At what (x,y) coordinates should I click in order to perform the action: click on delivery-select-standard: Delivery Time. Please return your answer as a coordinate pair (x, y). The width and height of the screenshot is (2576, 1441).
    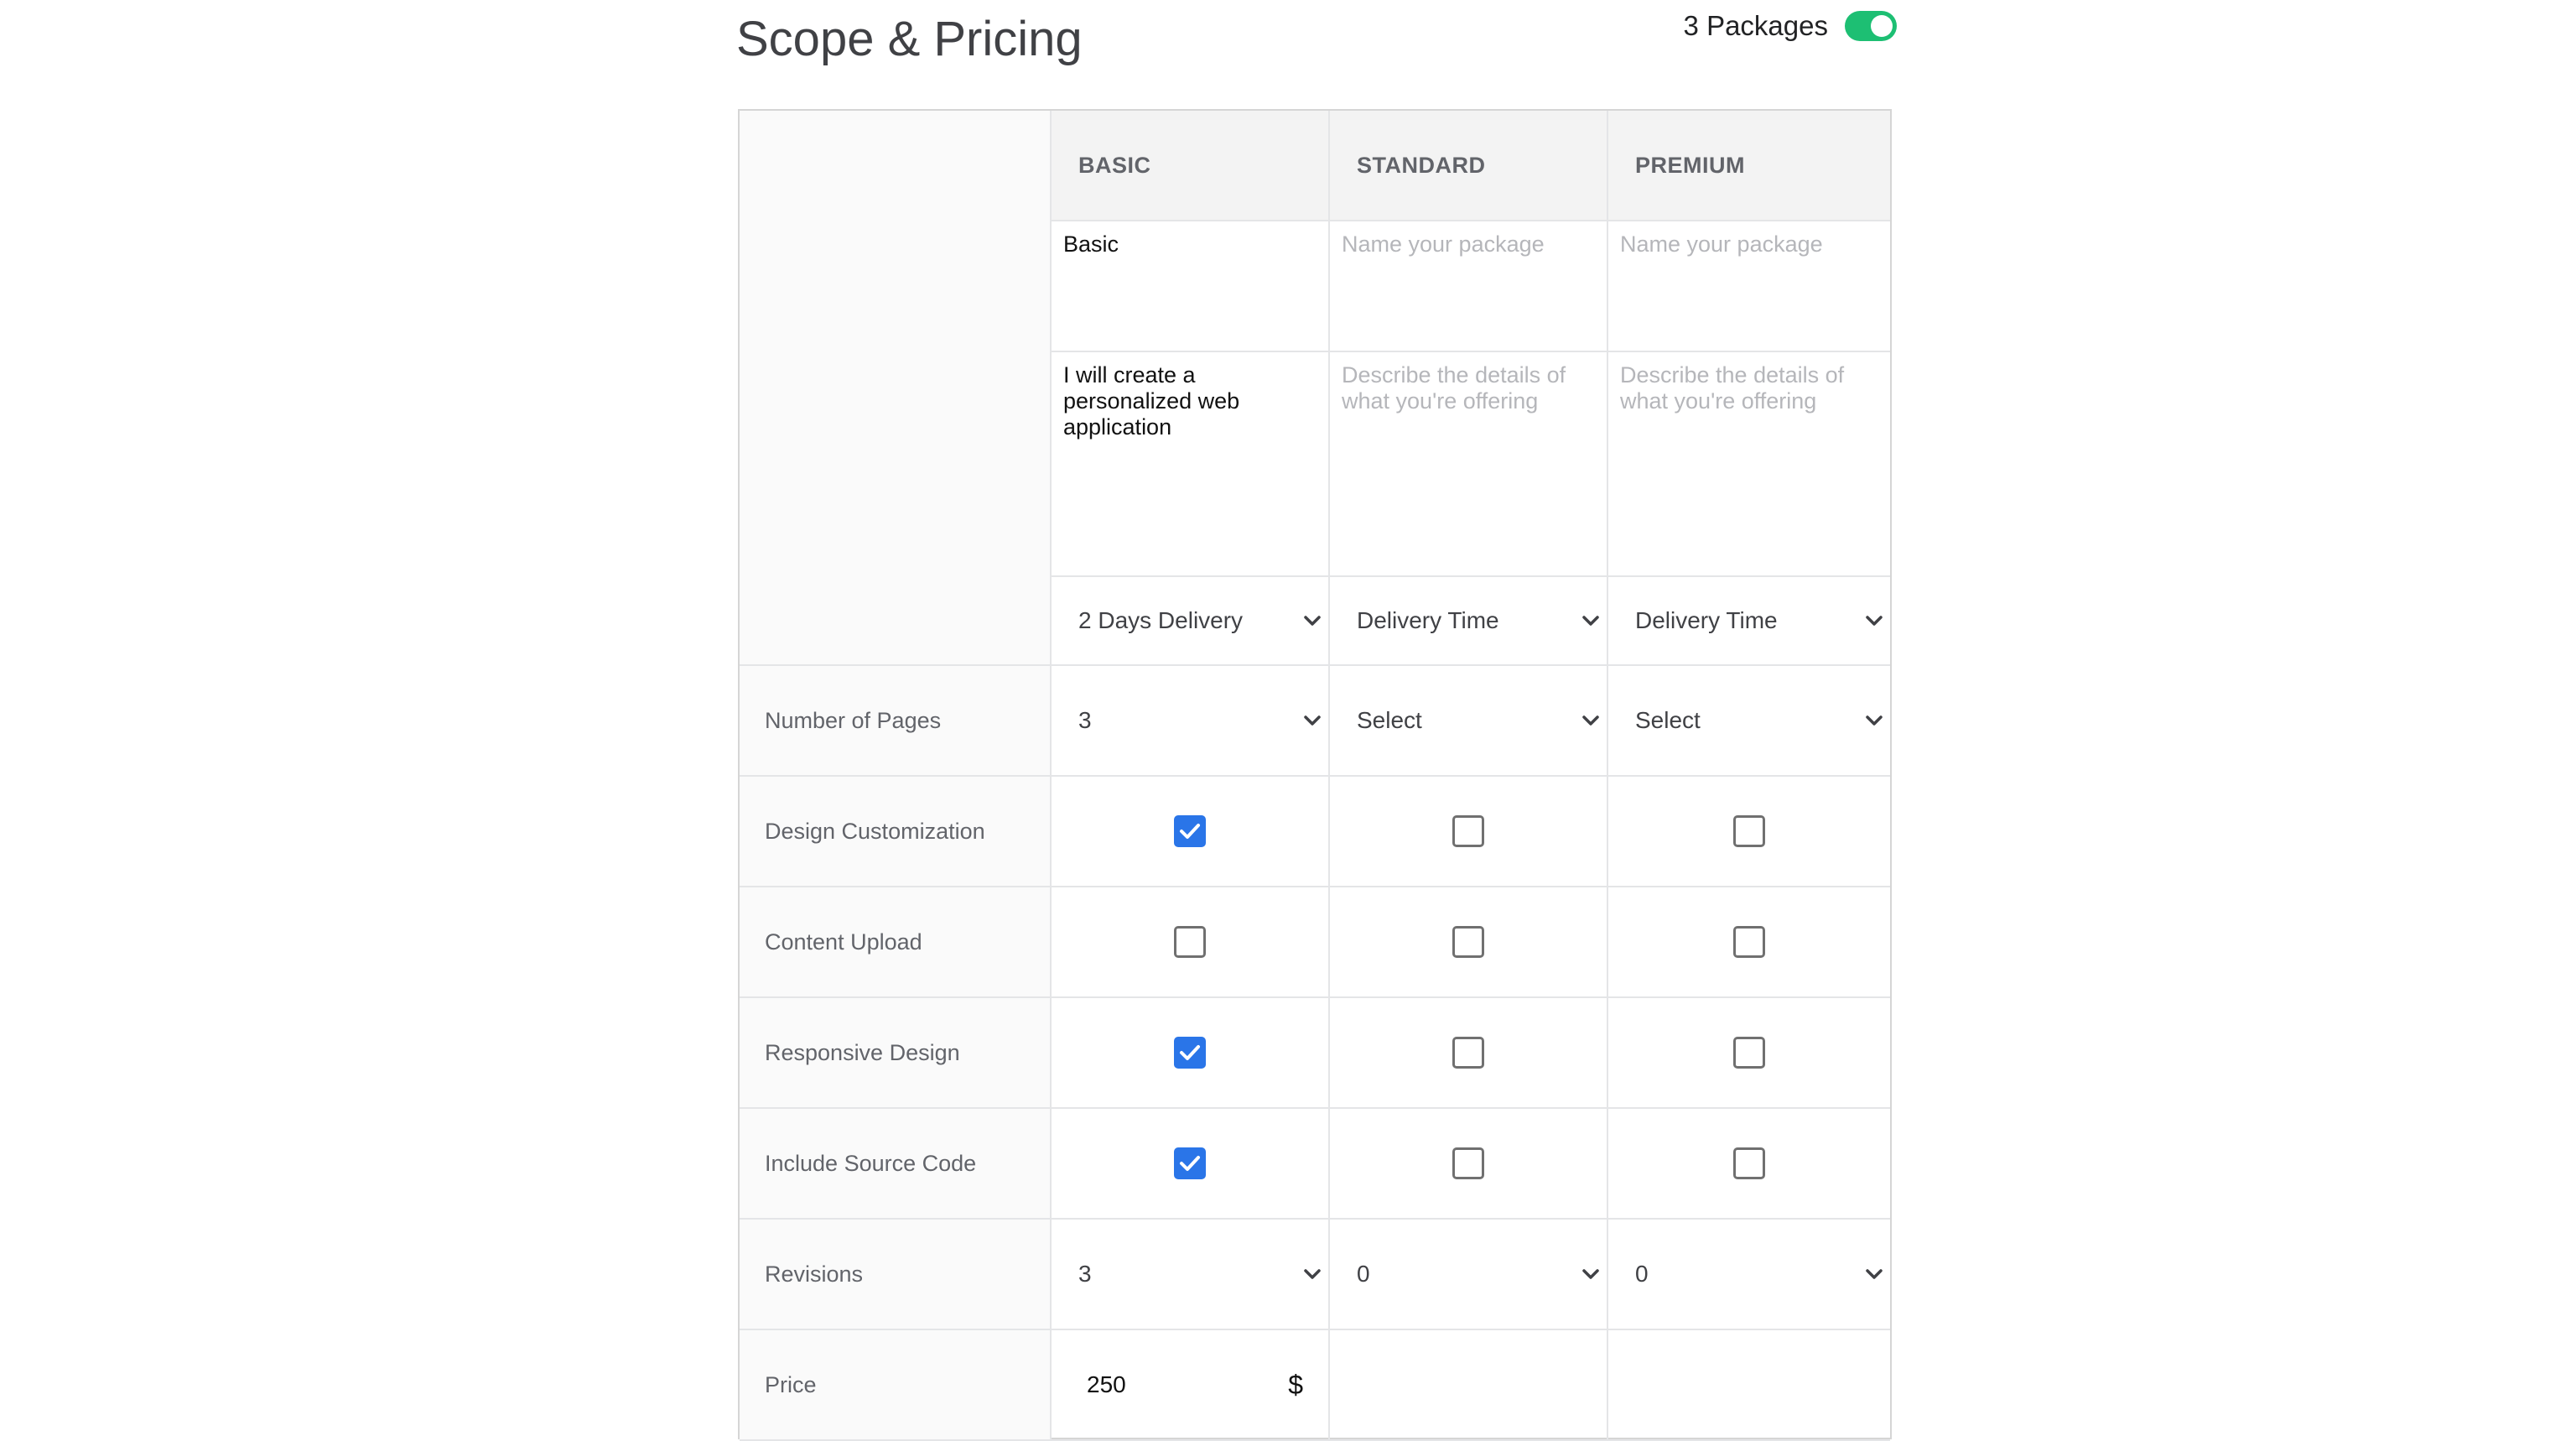
    Looking at the image, I should click on (1469, 622).